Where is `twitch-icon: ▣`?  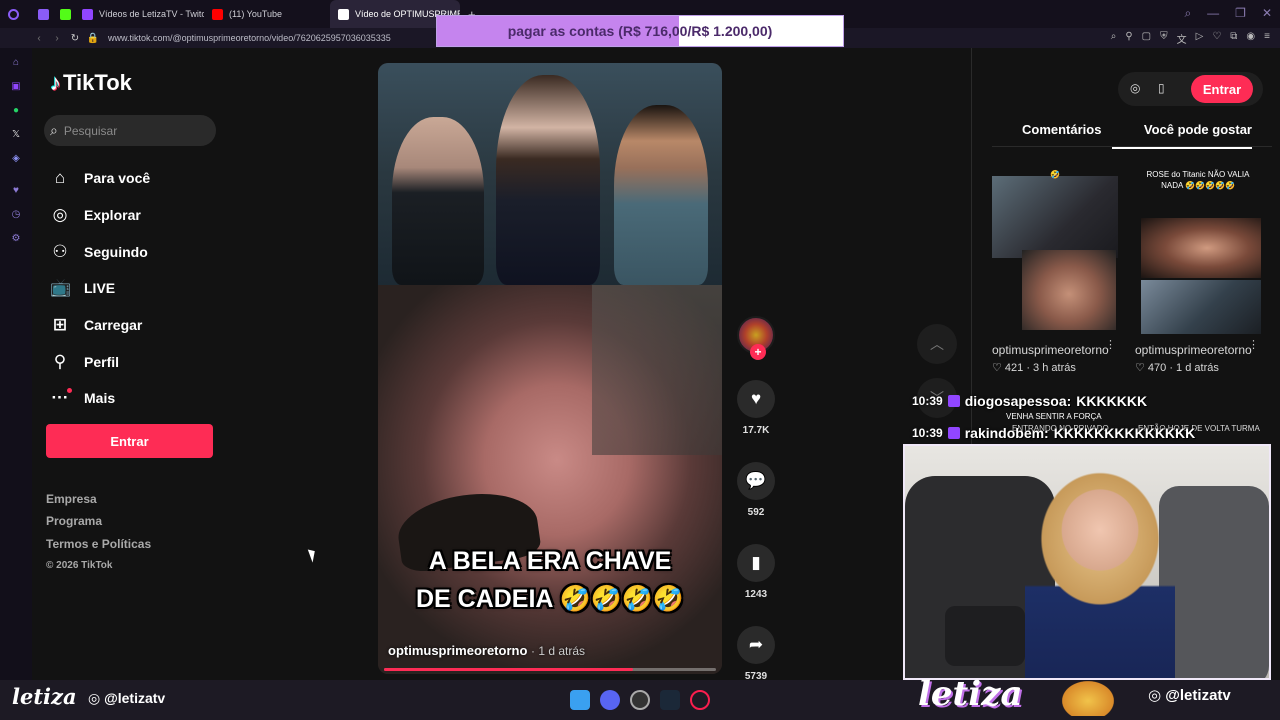 twitch-icon: ▣ is located at coordinates (16, 87).